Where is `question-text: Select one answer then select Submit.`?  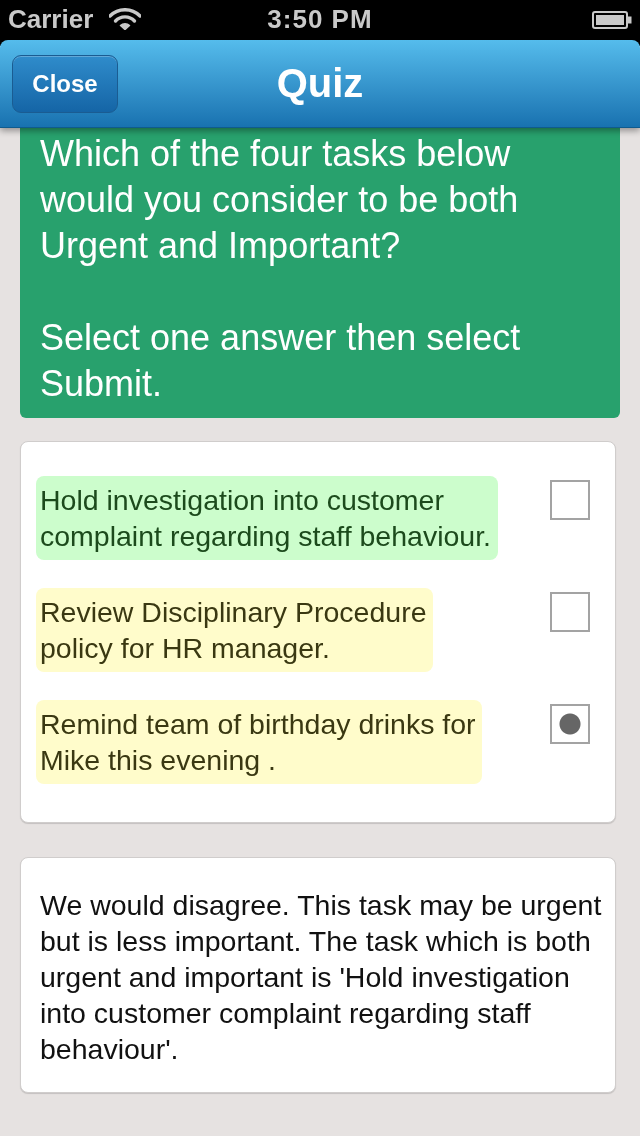 question-text: Select one answer then select Submit. is located at coordinates (281, 361).